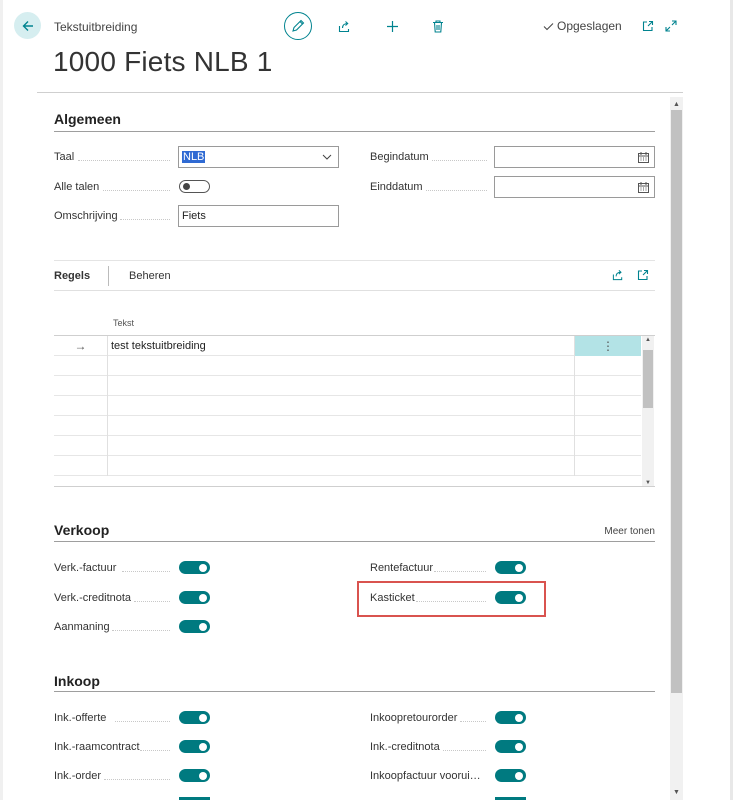 The width and height of the screenshot is (733, 800). Describe the element at coordinates (81, 530) in the screenshot. I see `section-title-verkoop: Verkoop` at that location.